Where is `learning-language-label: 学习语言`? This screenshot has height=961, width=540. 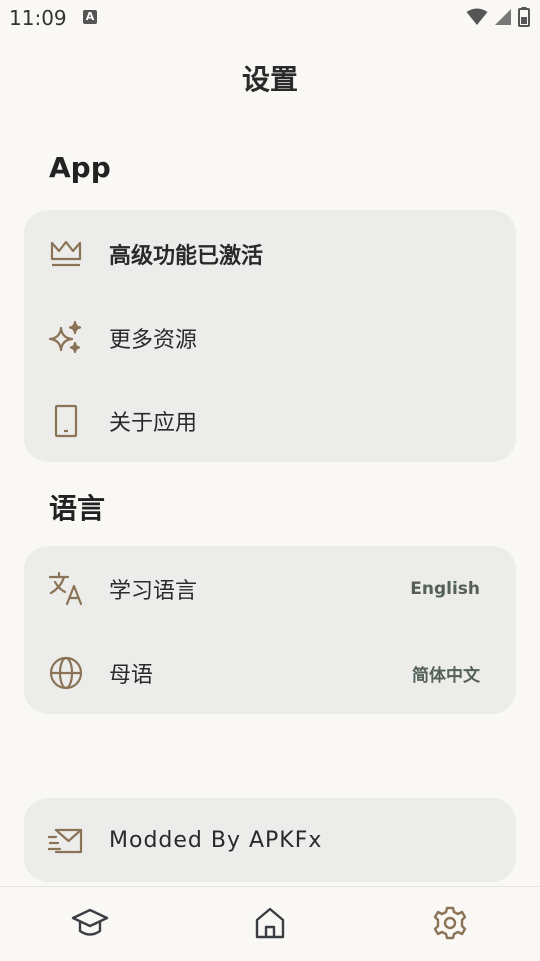
learning-language-label: 学习语言 is located at coordinates (153, 591).